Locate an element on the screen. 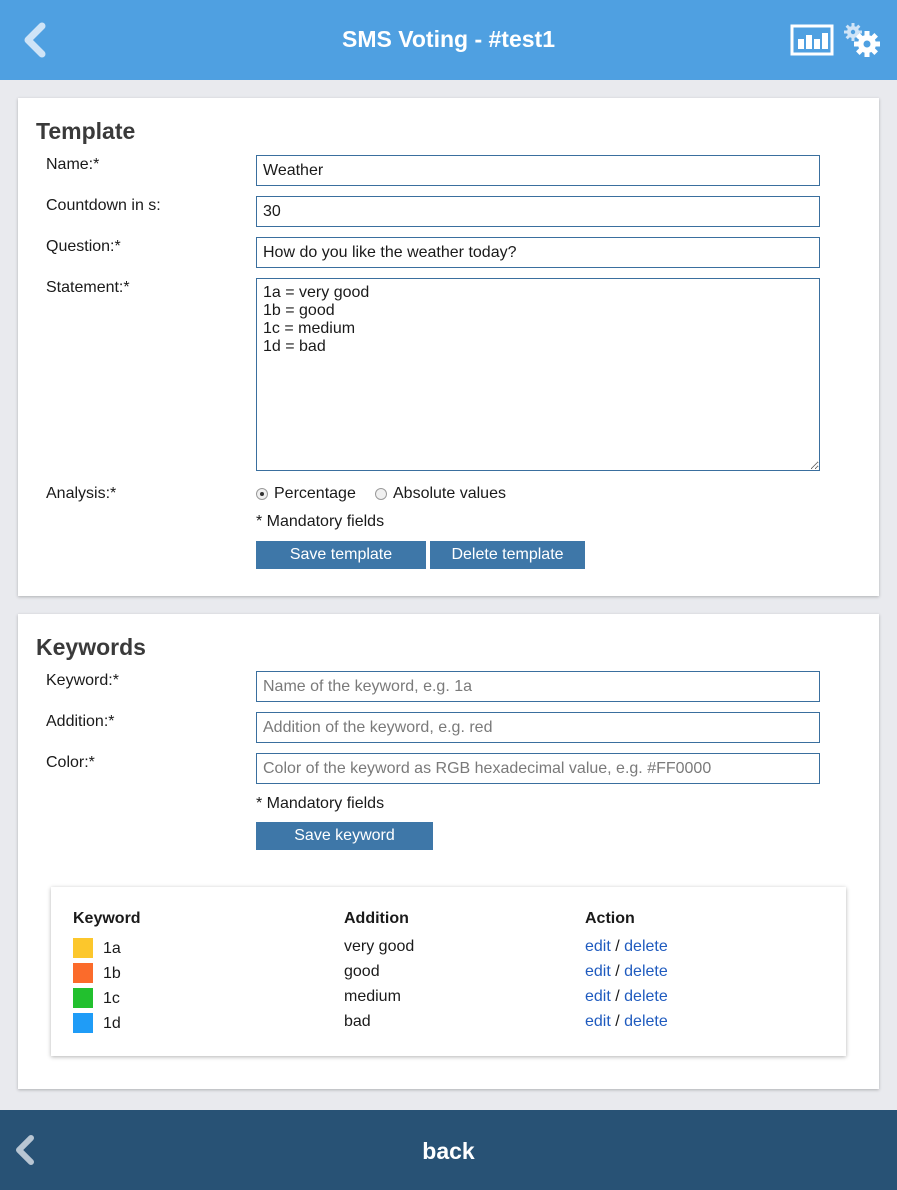  addition-label: Addition:* is located at coordinates (80, 721).